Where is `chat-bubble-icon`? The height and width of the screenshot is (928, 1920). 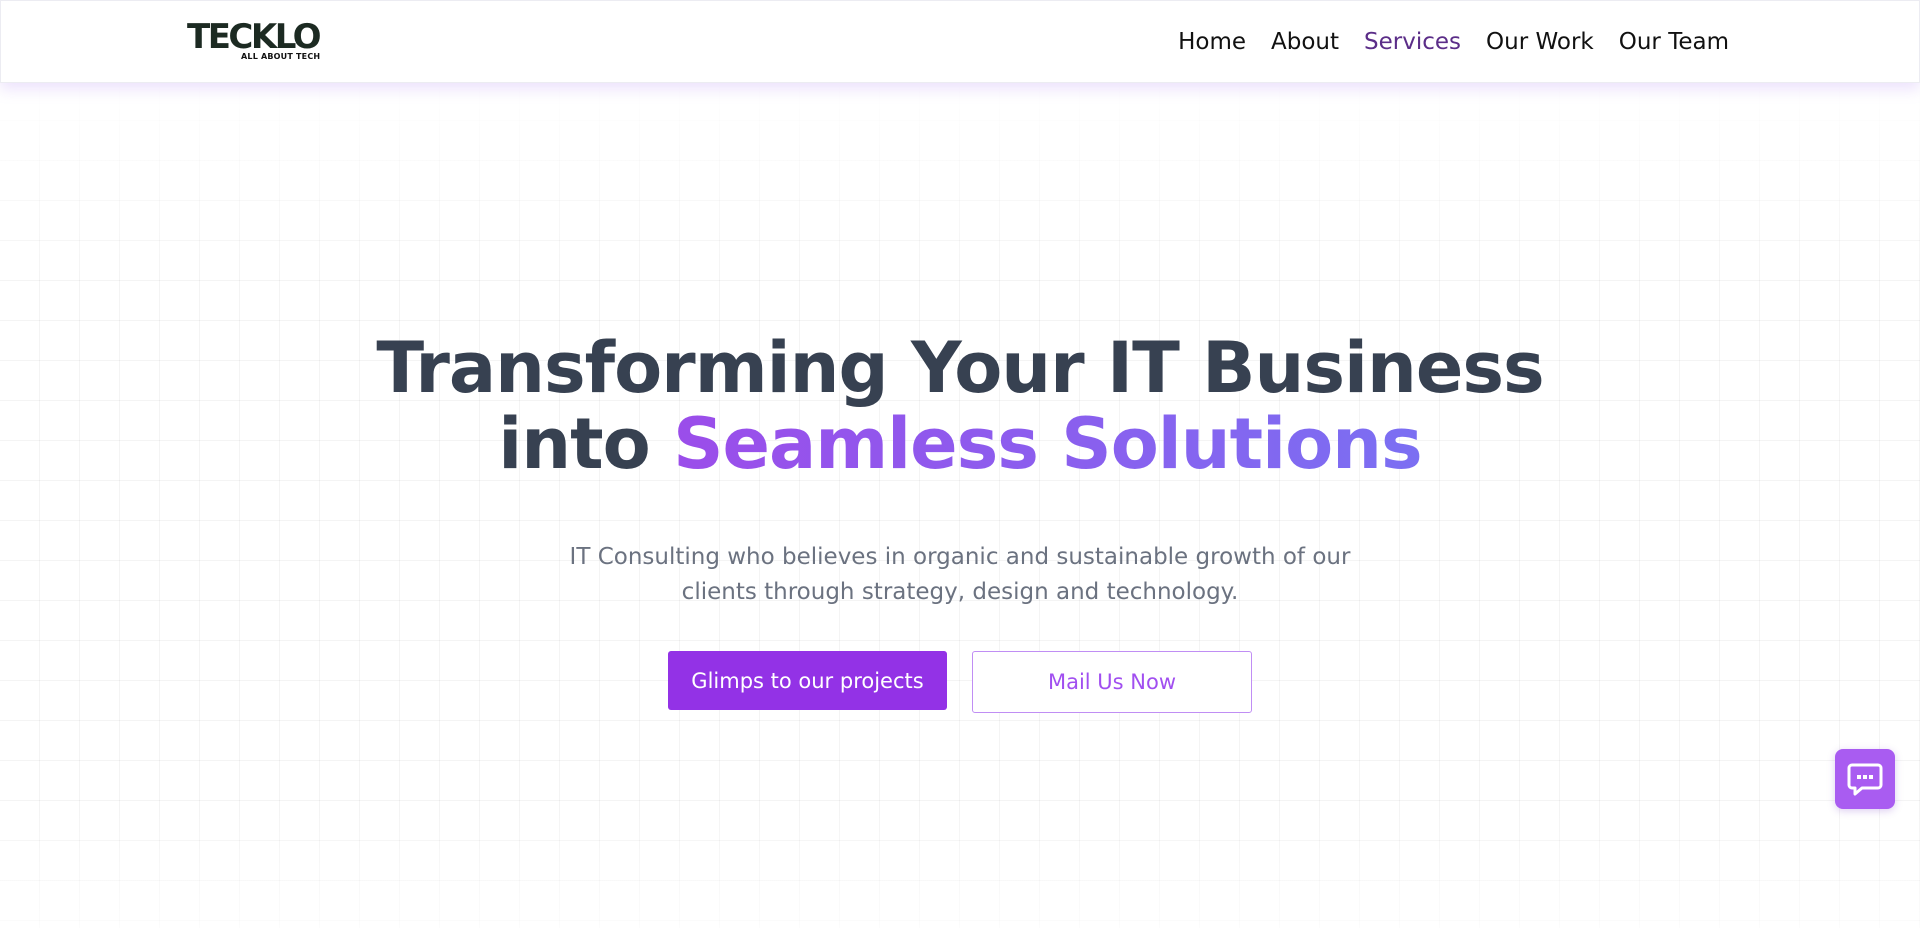 chat-bubble-icon is located at coordinates (1865, 779).